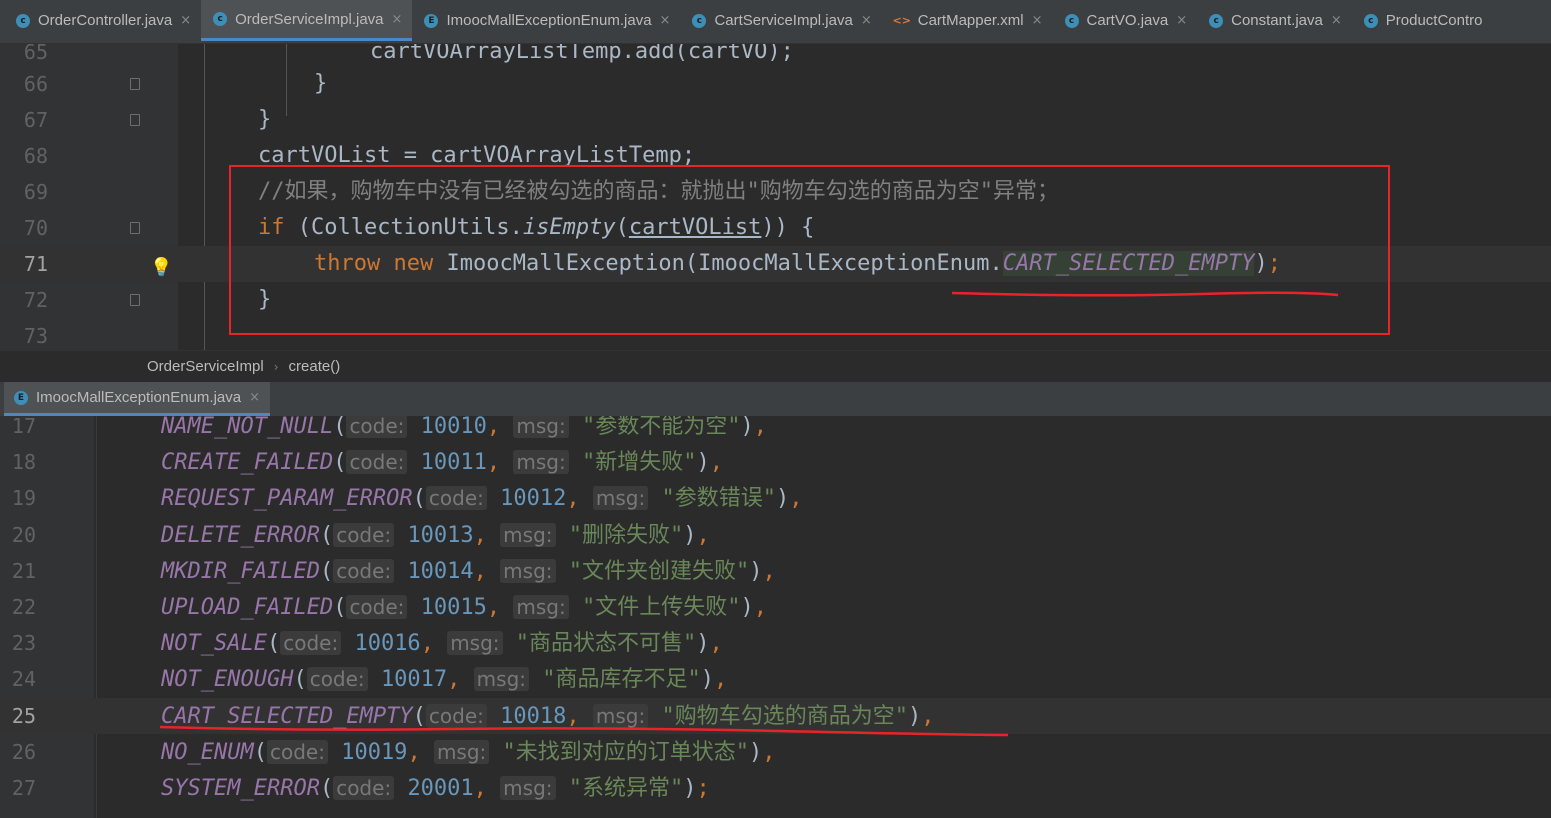  What do you see at coordinates (1274, 20) in the screenshot?
I see `tab-constant: c Constant.java ×` at bounding box center [1274, 20].